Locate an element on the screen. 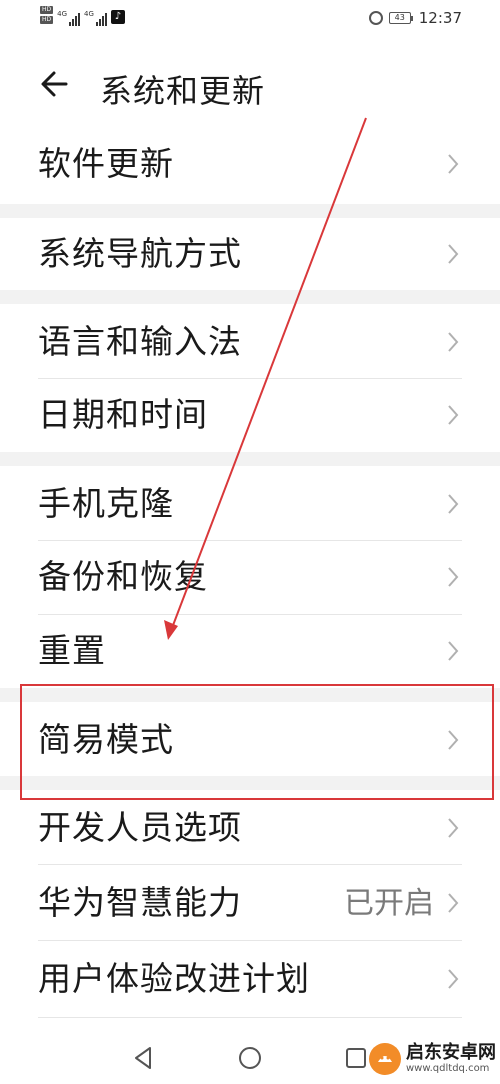 This screenshot has width=500, height=1084. menu-item-label: 开发人员选项 is located at coordinates (140, 827).